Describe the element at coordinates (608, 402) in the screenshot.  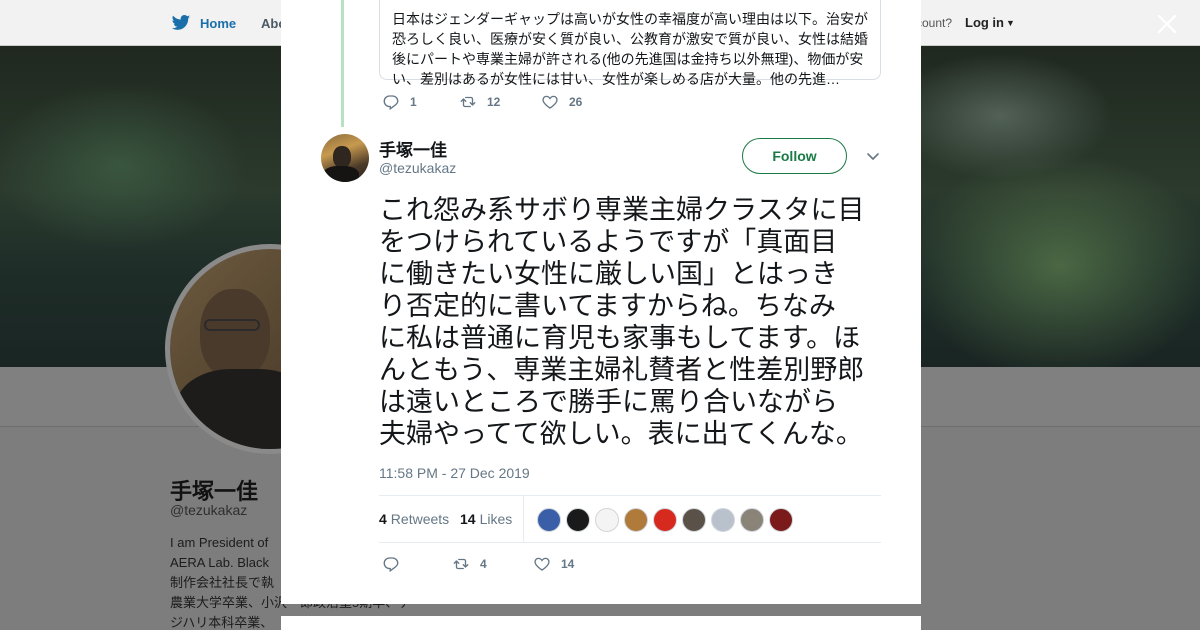
I see `tweet-text-line: は遠いところで勝手に罵り合いながら` at that location.